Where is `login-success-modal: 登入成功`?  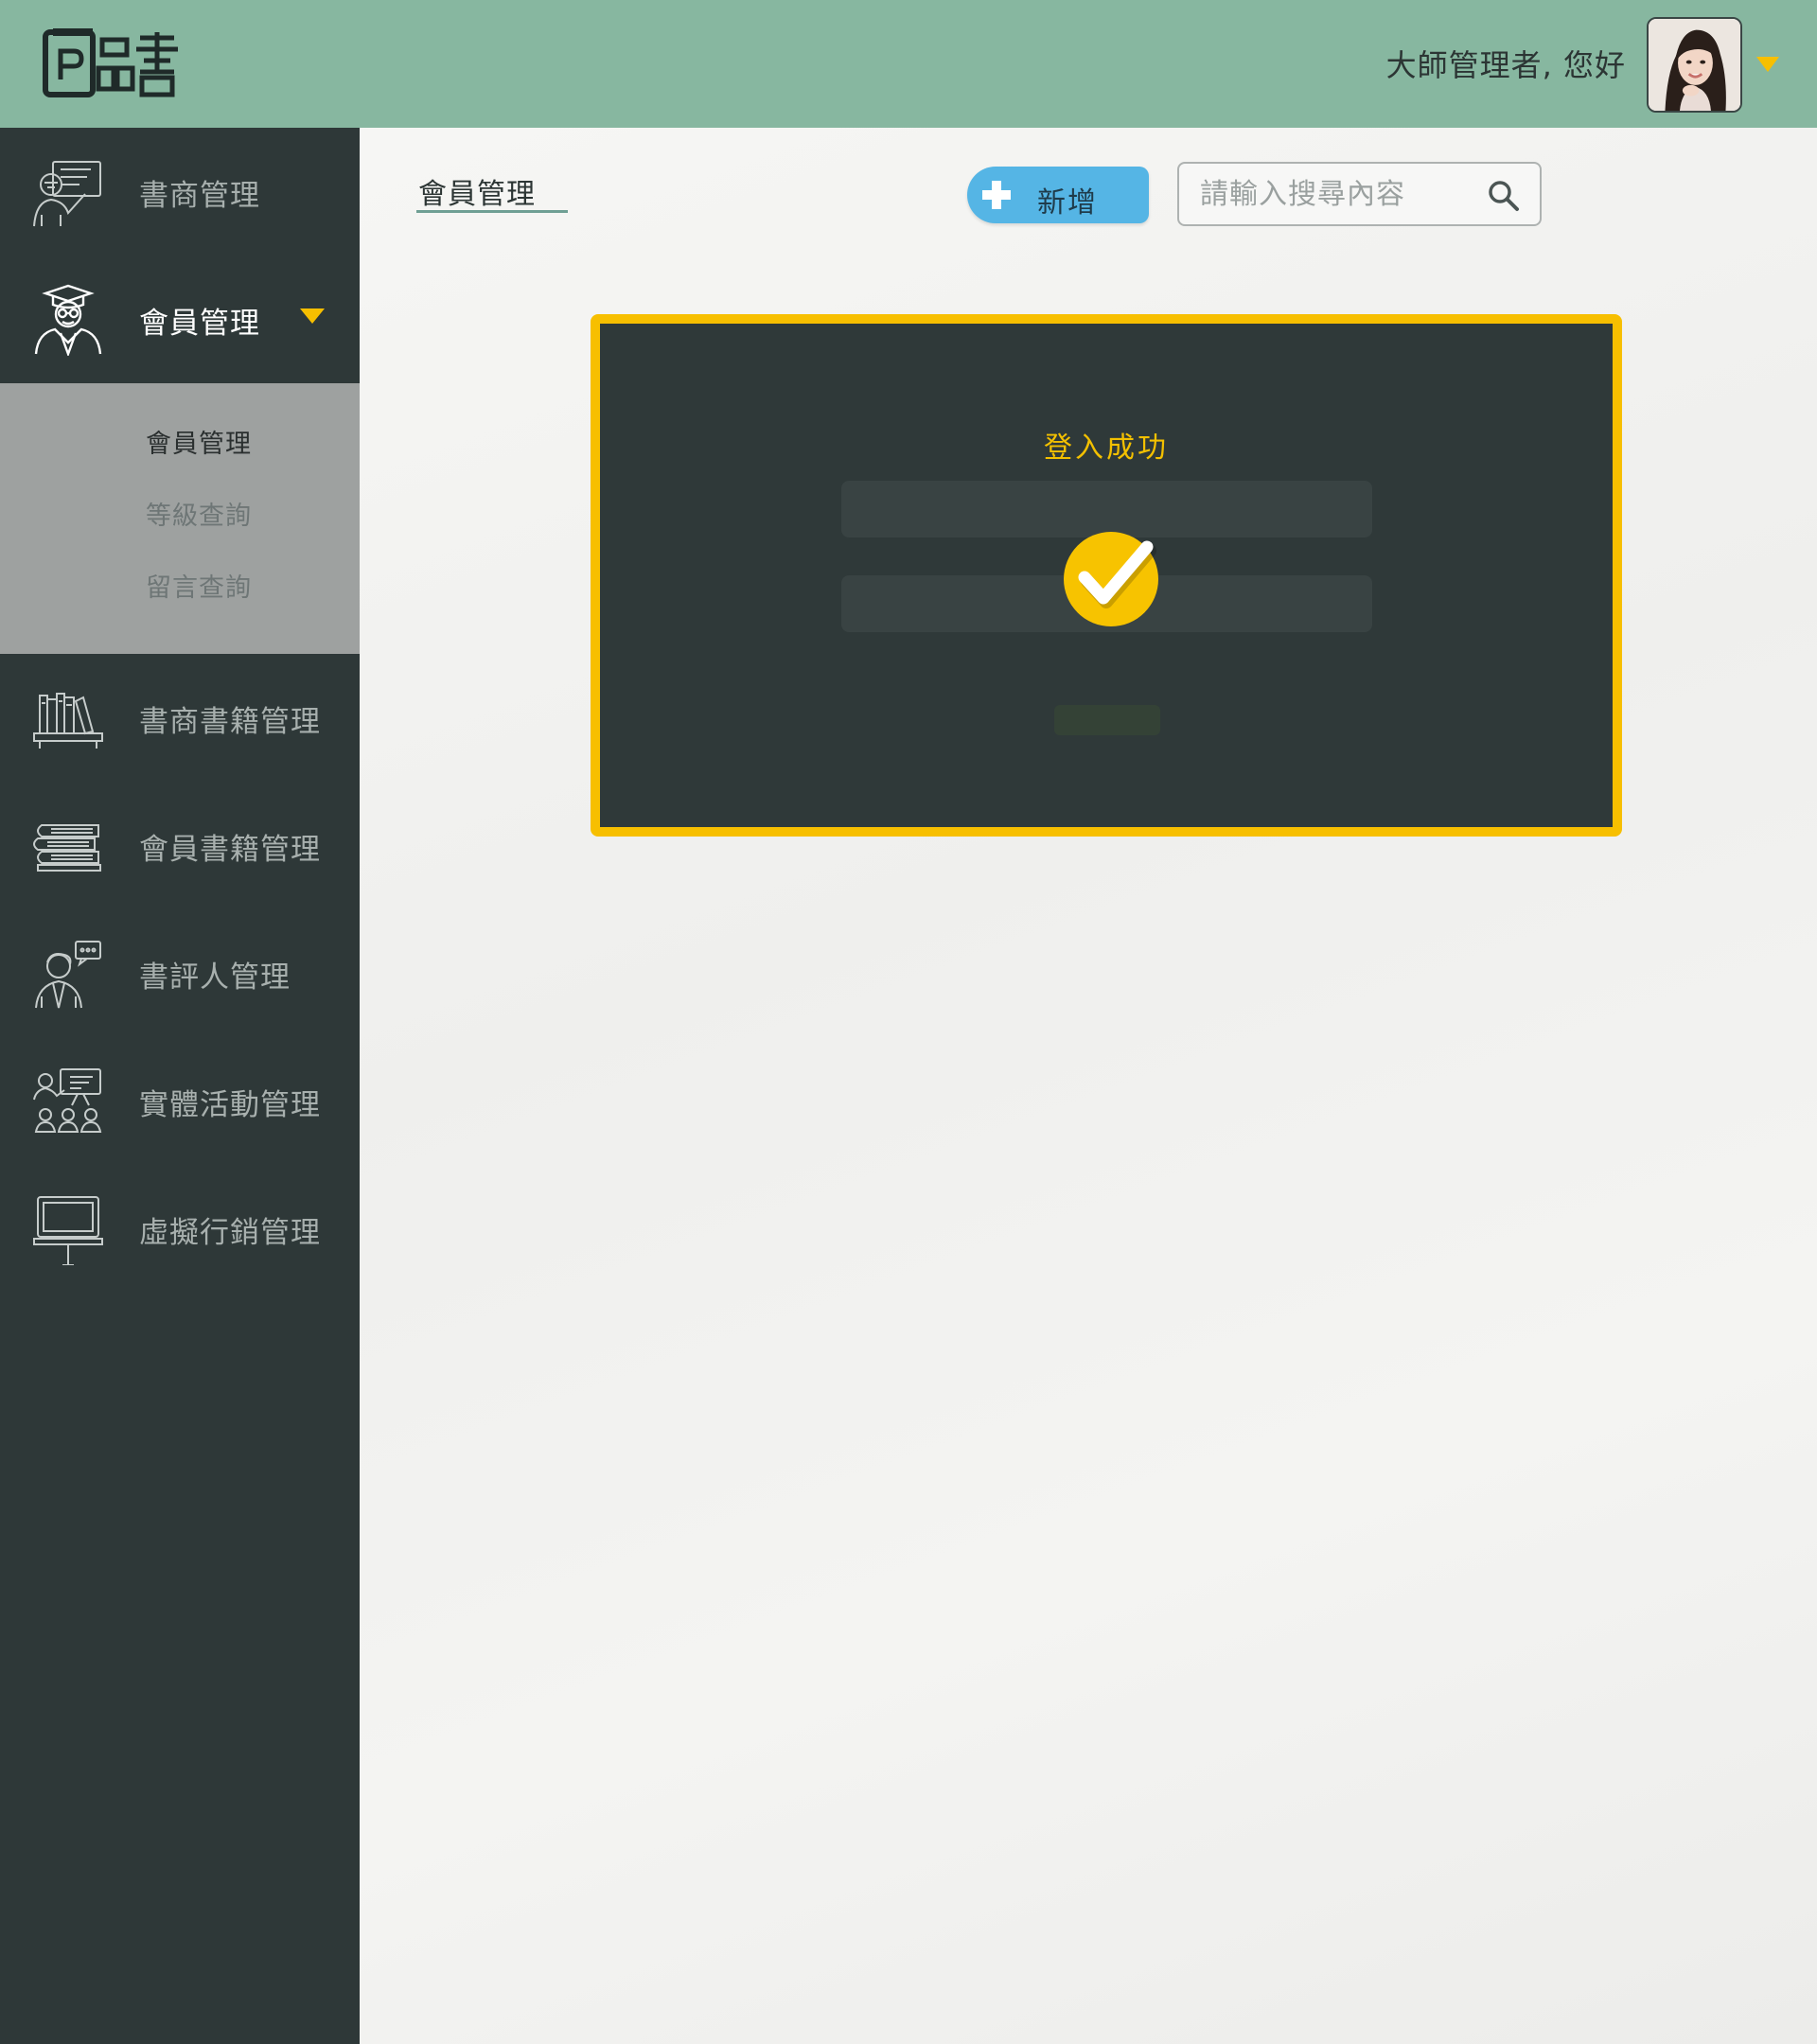
login-success-modal: 登入成功 is located at coordinates (1106, 575).